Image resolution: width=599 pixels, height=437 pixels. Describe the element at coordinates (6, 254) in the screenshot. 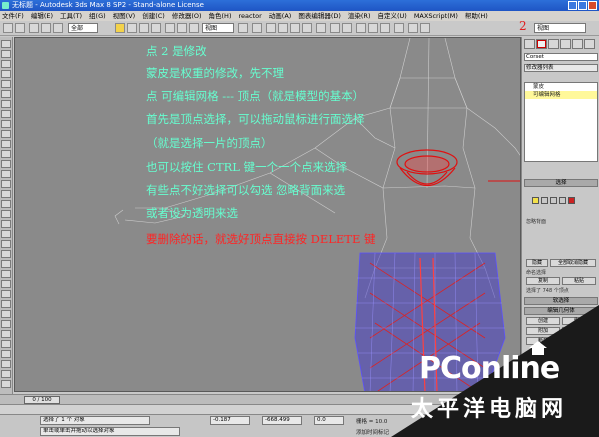

I see `tab-torus-icon` at that location.